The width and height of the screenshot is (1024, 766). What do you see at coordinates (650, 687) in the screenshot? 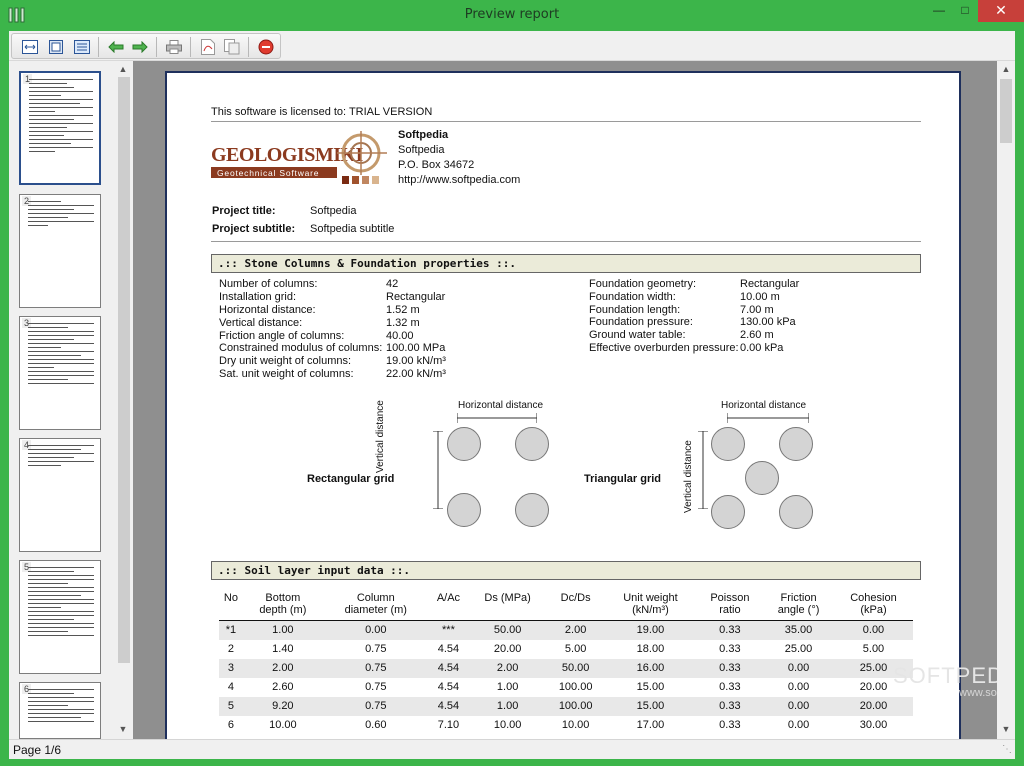
I see `table-cell: 15.00` at bounding box center [650, 687].